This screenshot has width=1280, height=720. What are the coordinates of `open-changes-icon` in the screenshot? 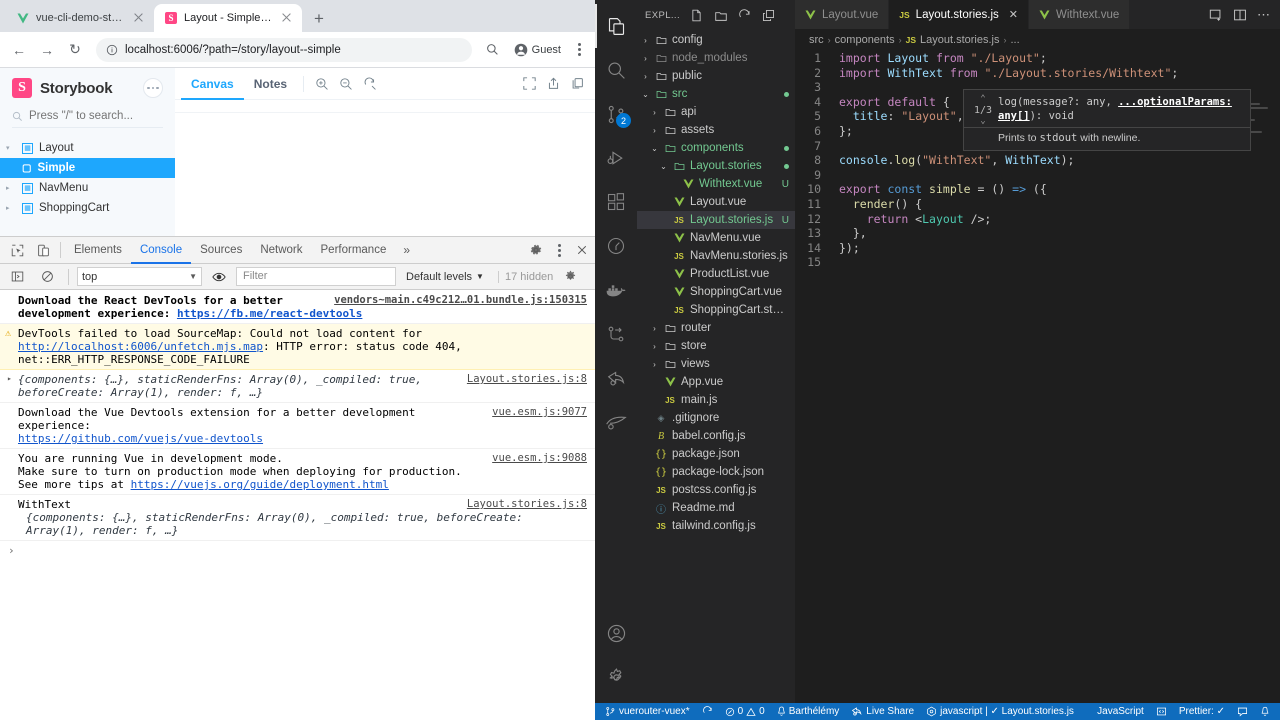 It's located at (1240, 15).